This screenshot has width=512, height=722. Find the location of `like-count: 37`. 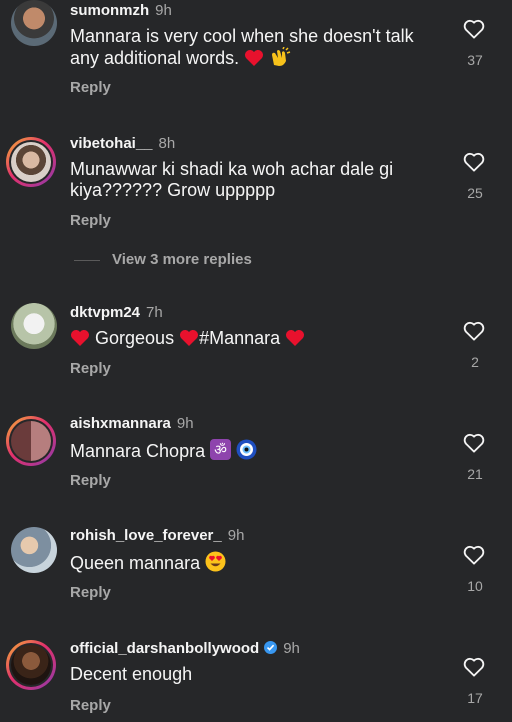

like-count: 37 is located at coordinates (475, 60).